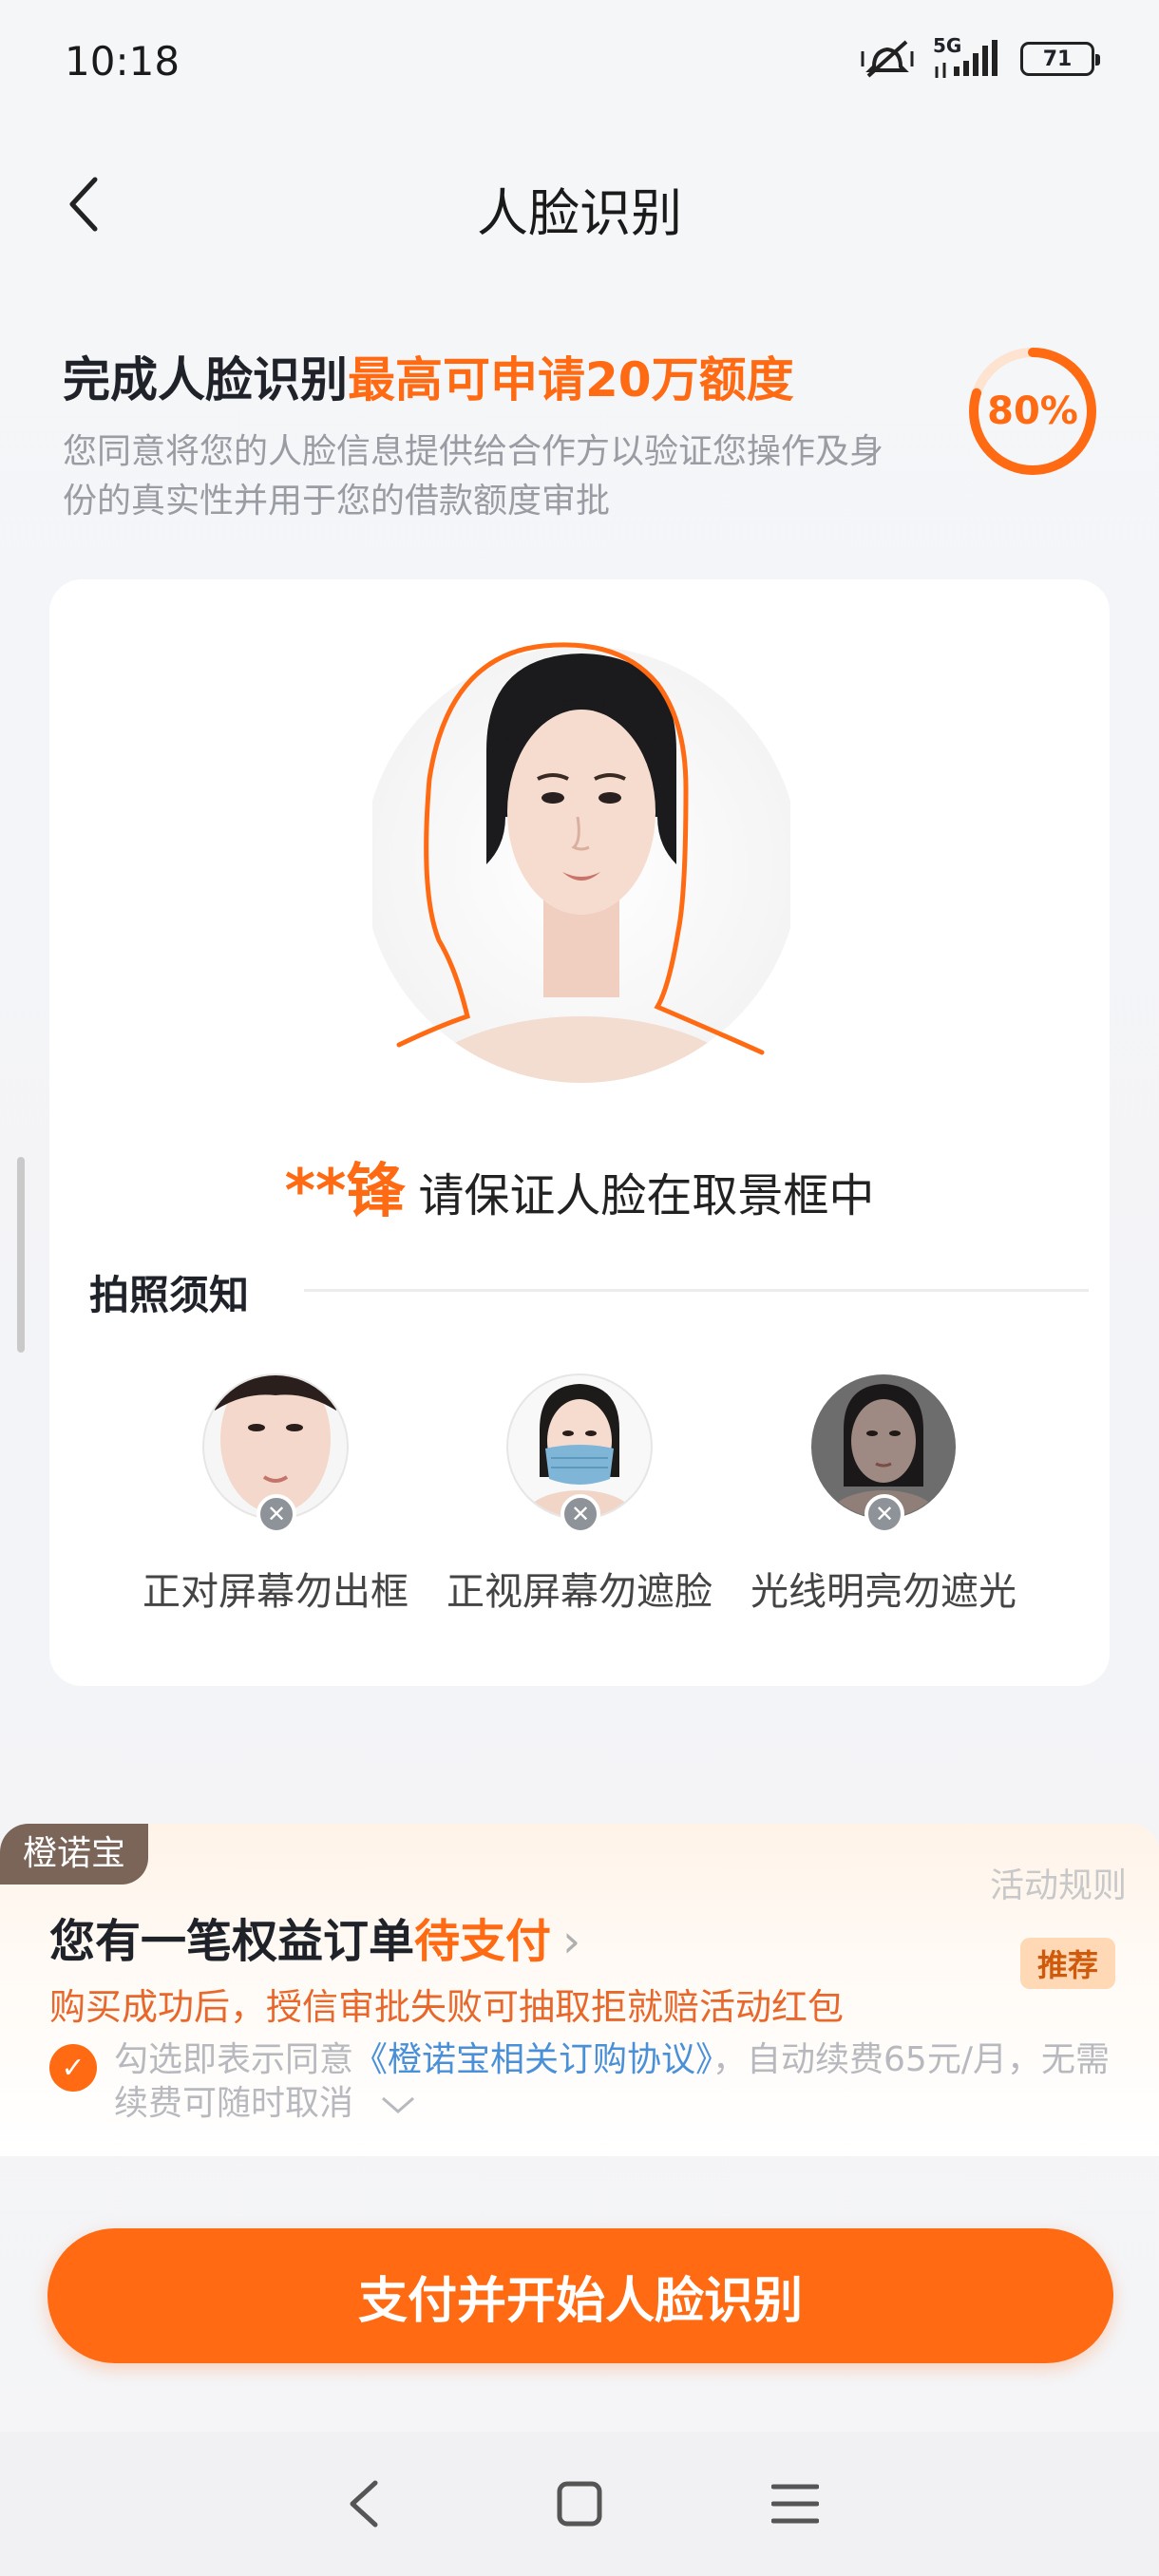 The image size is (1159, 2576). What do you see at coordinates (74, 1854) in the screenshot?
I see `promo-tag: 橙诺宝` at bounding box center [74, 1854].